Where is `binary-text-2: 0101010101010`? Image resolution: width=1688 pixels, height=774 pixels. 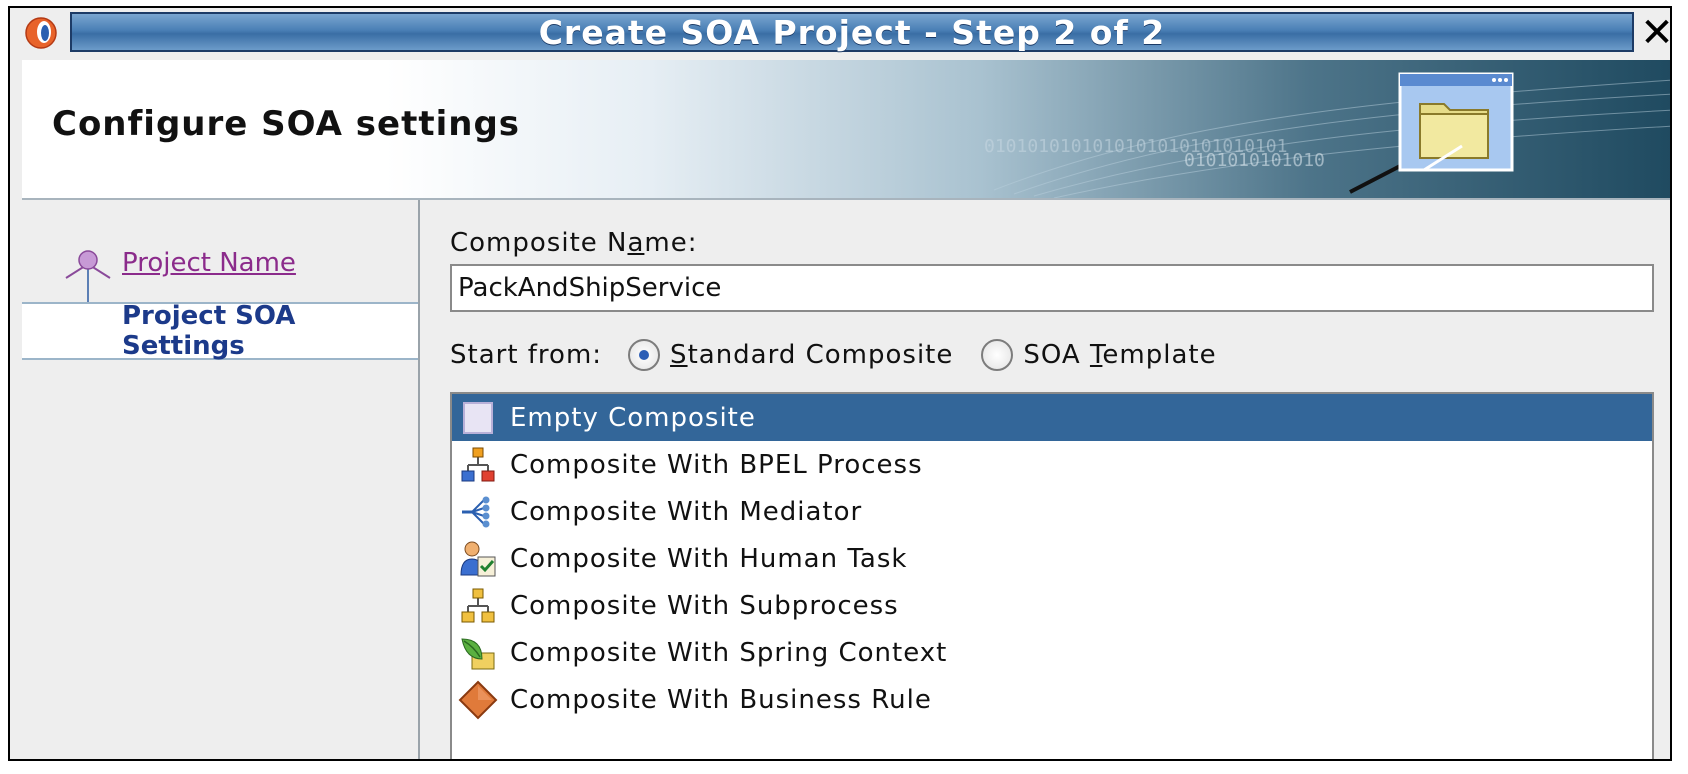
binary-text-2: 0101010101010 is located at coordinates (1254, 160).